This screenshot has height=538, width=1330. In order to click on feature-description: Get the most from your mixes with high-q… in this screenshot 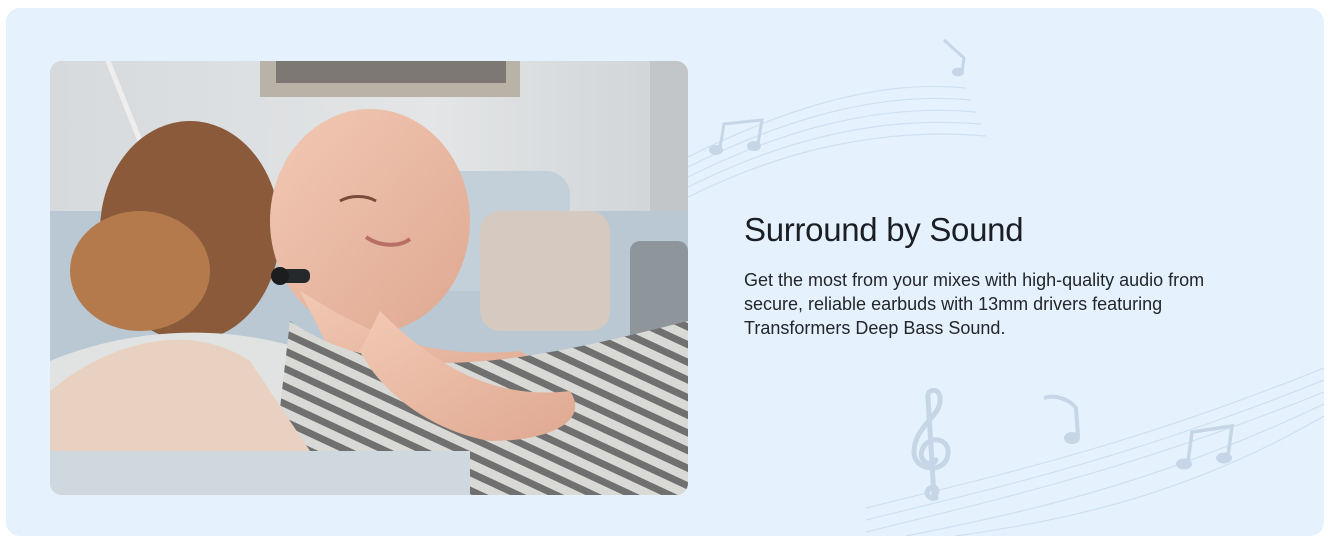, I will do `click(974, 303)`.